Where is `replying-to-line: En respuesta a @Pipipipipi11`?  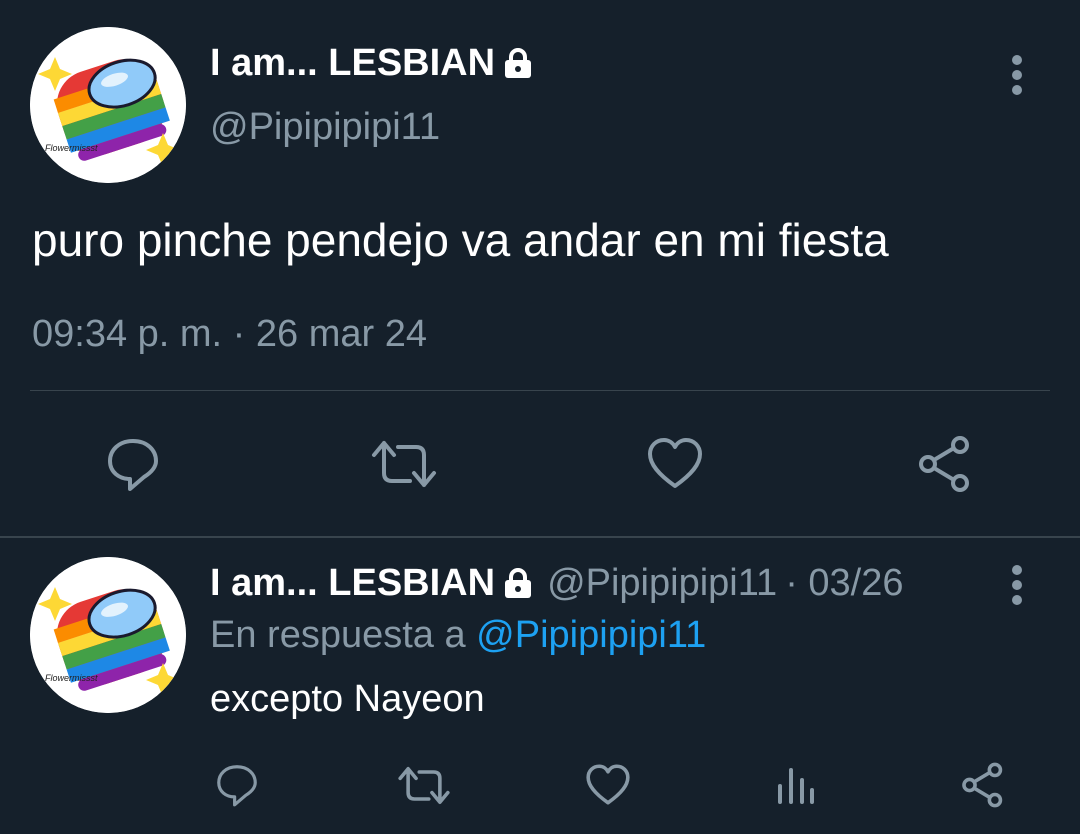 replying-to-line: En respuesta a @Pipipipipi11 is located at coordinates (458, 635).